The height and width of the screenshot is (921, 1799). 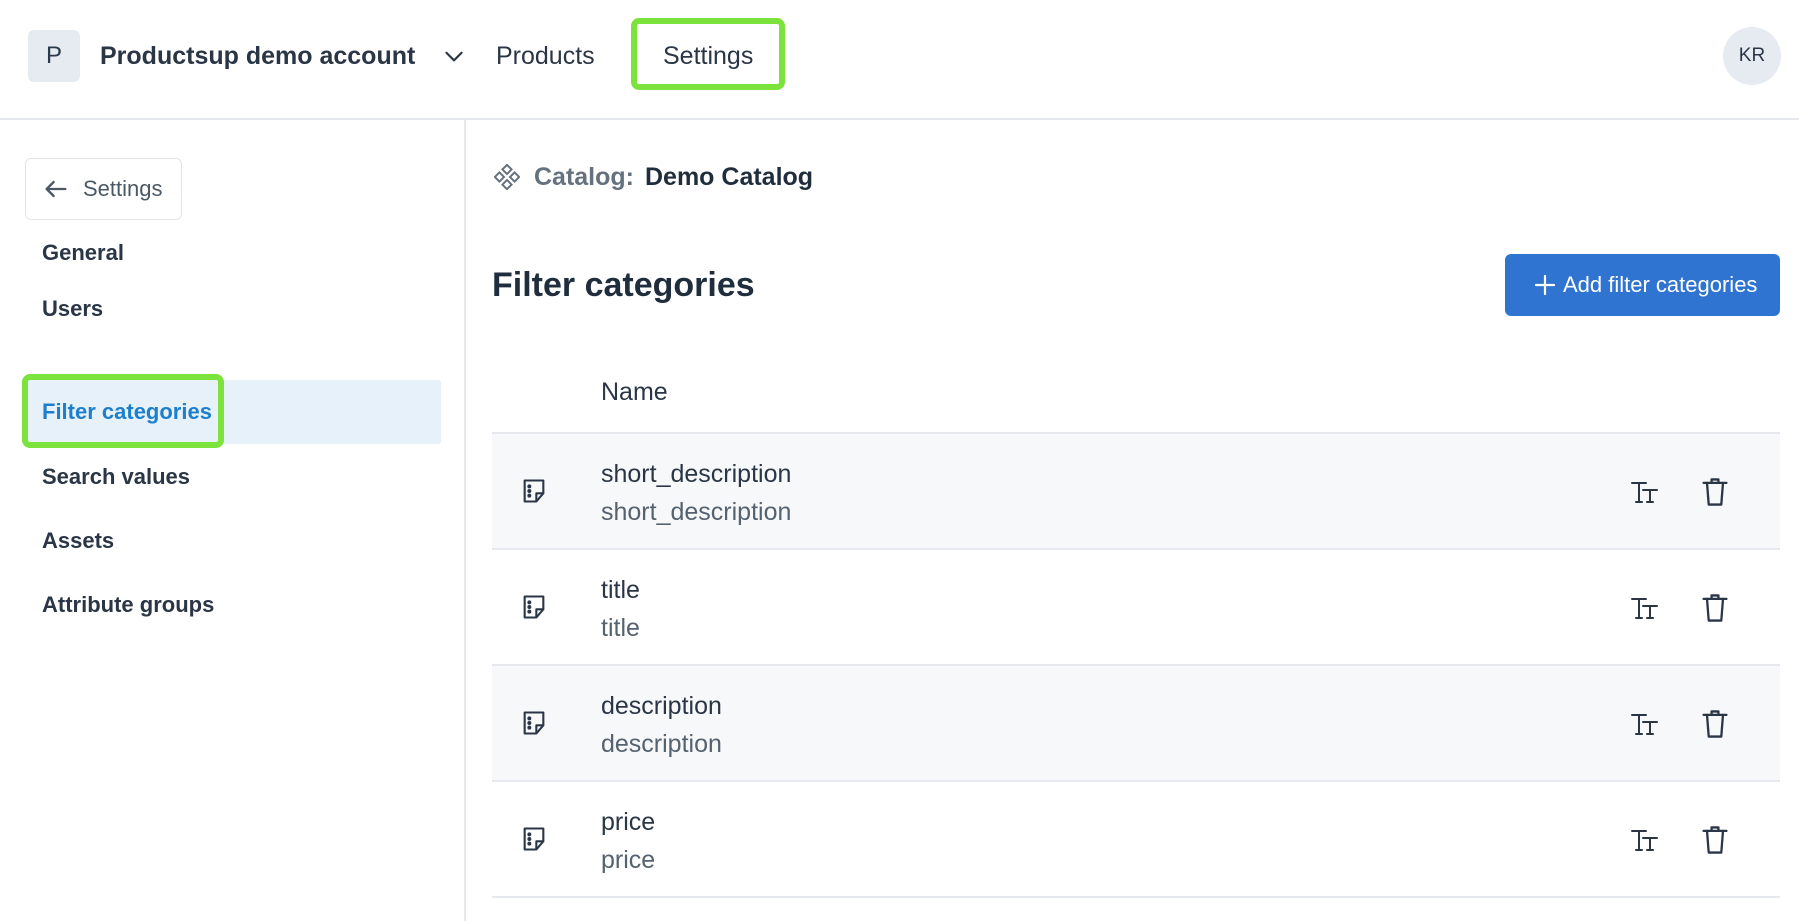 What do you see at coordinates (708, 56) in the screenshot?
I see `nav-settings: Settings` at bounding box center [708, 56].